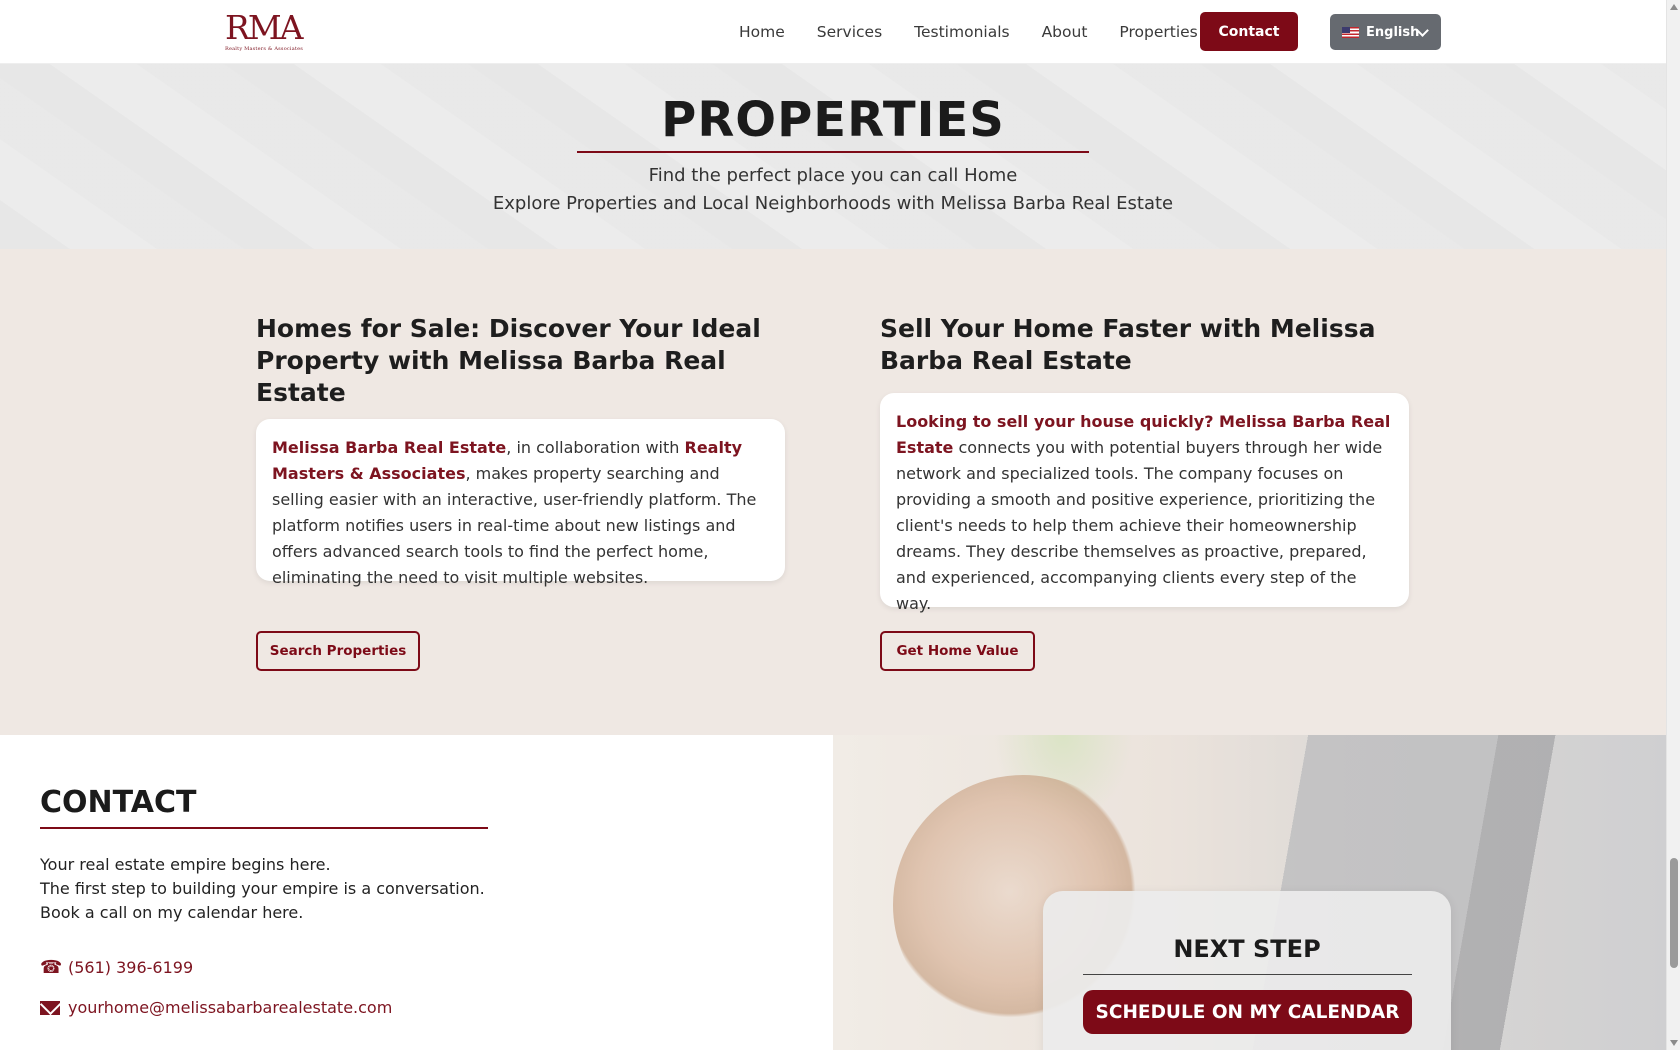 This screenshot has height=1050, width=1680. I want to click on contact-button: Contact, so click(1249, 31).